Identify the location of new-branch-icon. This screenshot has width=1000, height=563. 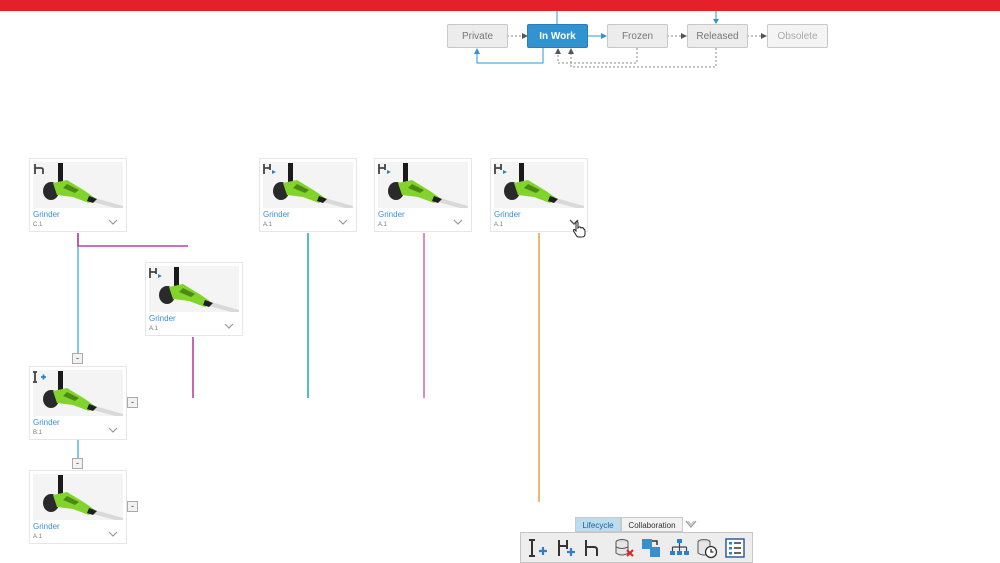
(566, 548).